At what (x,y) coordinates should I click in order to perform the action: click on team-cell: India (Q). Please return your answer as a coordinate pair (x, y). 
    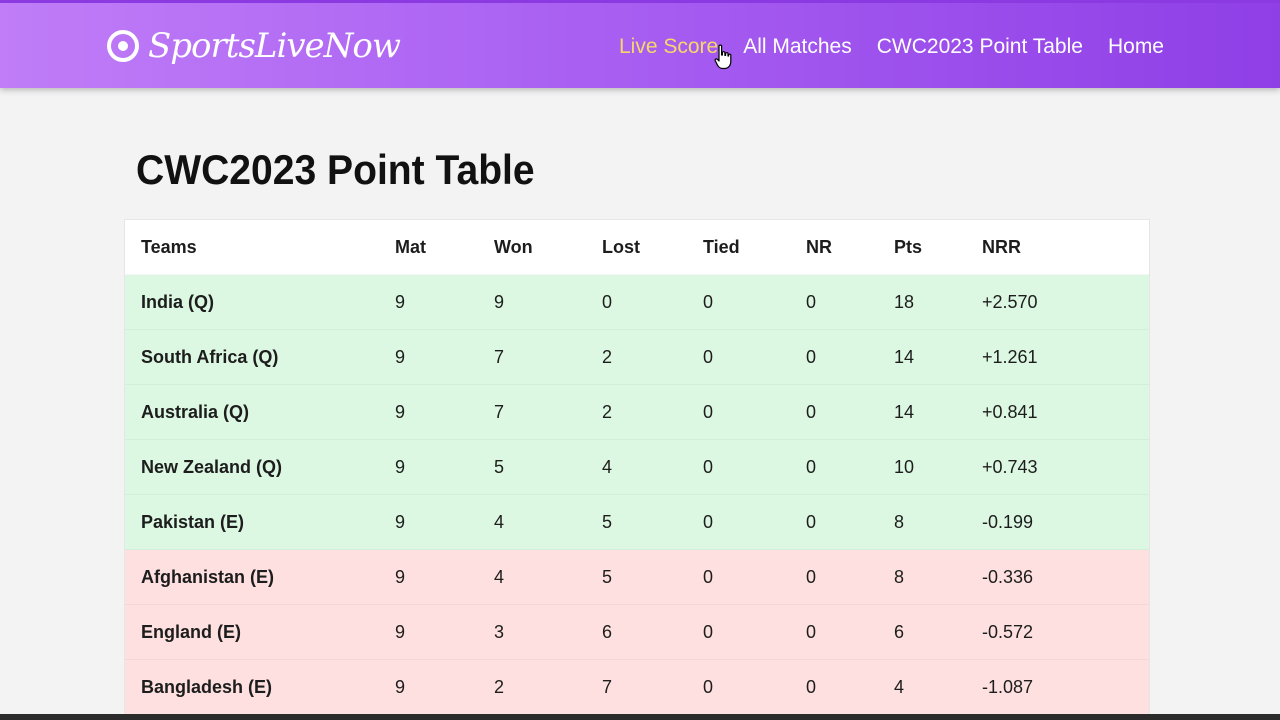
    Looking at the image, I should click on (260, 302).